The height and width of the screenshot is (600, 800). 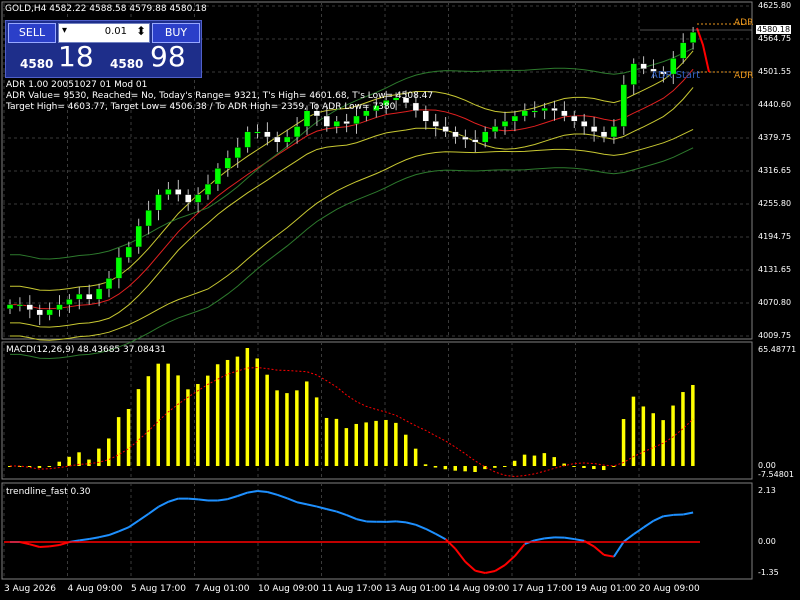 What do you see at coordinates (151, 57) in the screenshot?
I see `ask-price: 4580 98` at bounding box center [151, 57].